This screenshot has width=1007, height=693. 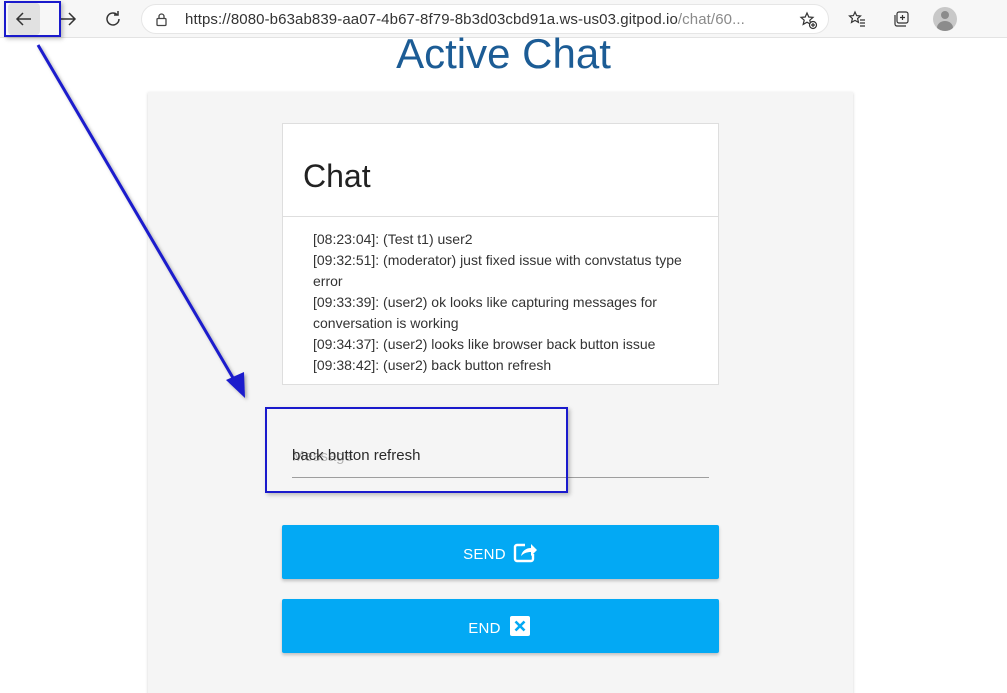 What do you see at coordinates (500, 170) in the screenshot?
I see `chat-header: Chat` at bounding box center [500, 170].